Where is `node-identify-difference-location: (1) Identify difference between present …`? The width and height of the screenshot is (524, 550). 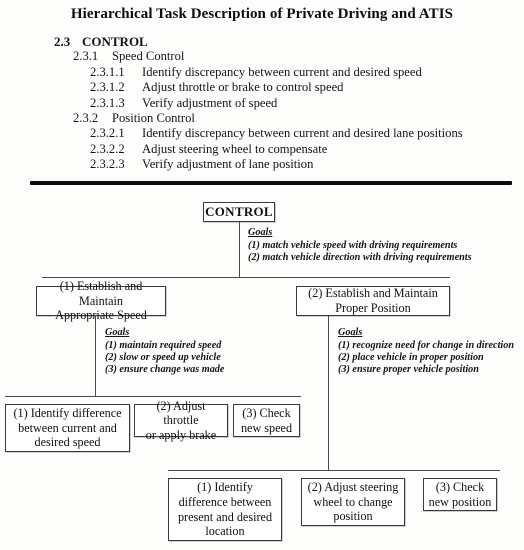
node-identify-difference-location: (1) Identify difference between present … is located at coordinates (225, 509).